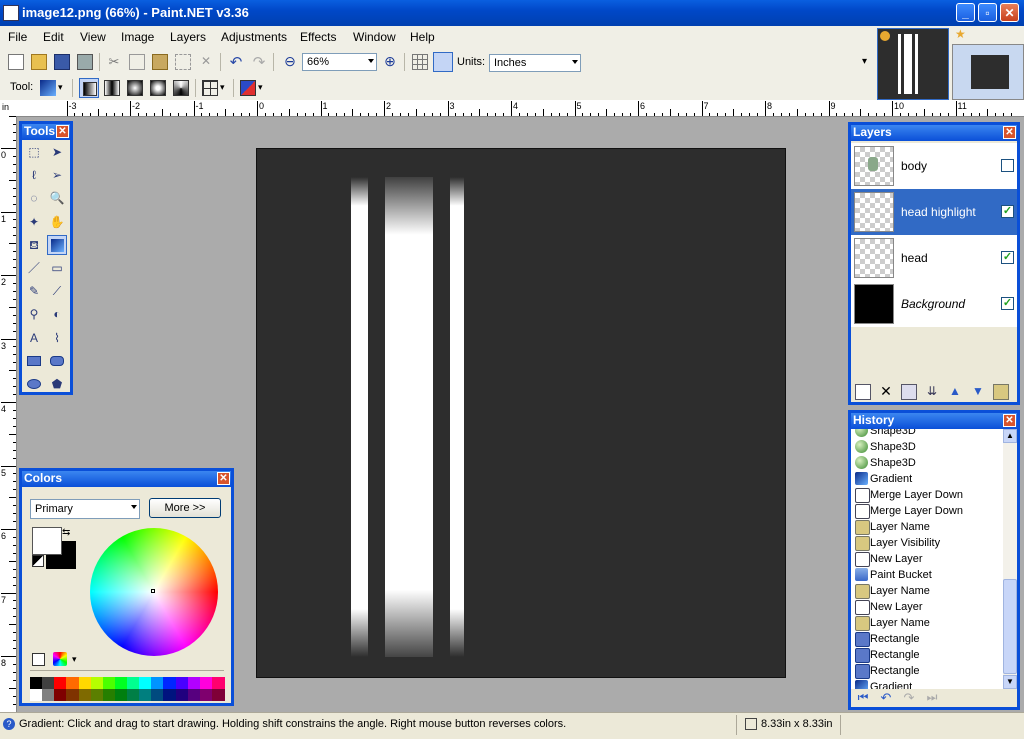 The width and height of the screenshot is (1024, 739). I want to click on paste-icon, so click(160, 62).